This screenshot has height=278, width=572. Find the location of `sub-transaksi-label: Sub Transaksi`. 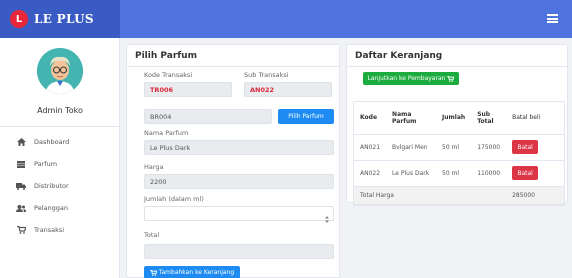

sub-transaksi-label: Sub Transaksi is located at coordinates (266, 75).